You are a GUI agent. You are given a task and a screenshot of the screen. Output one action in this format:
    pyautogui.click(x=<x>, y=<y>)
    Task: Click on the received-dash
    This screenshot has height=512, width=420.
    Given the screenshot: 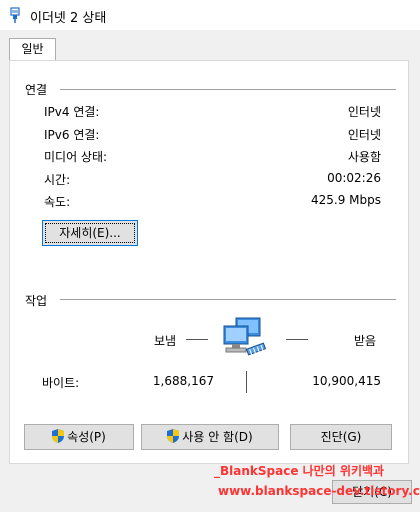 What is the action you would take?
    pyautogui.click(x=297, y=339)
    